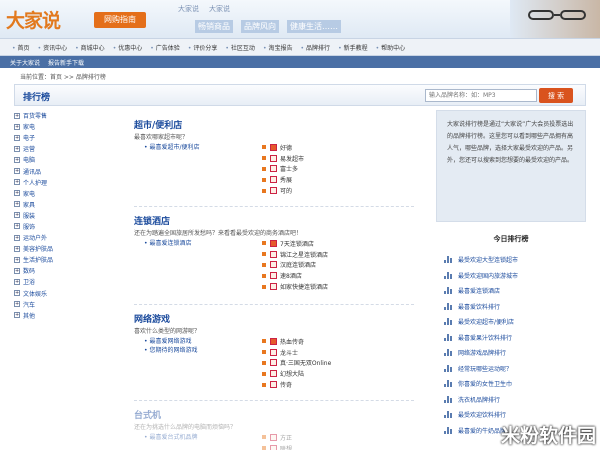 The height and width of the screenshot is (450, 600). What do you see at coordinates (64, 270) in the screenshot?
I see `sidebar-item: + 数码` at bounding box center [64, 270].